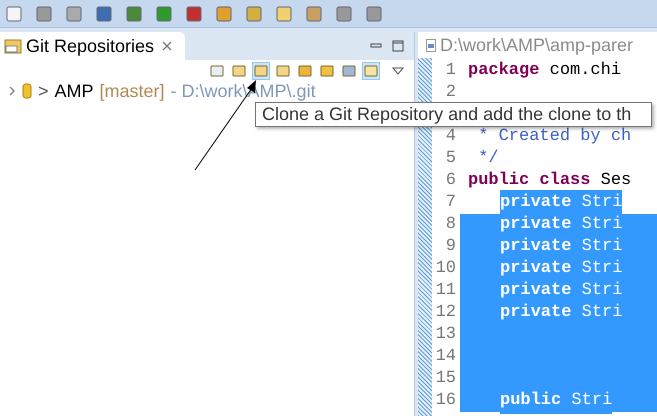  What do you see at coordinates (450, 93) in the screenshot?
I see `line-number: 2` at bounding box center [450, 93].